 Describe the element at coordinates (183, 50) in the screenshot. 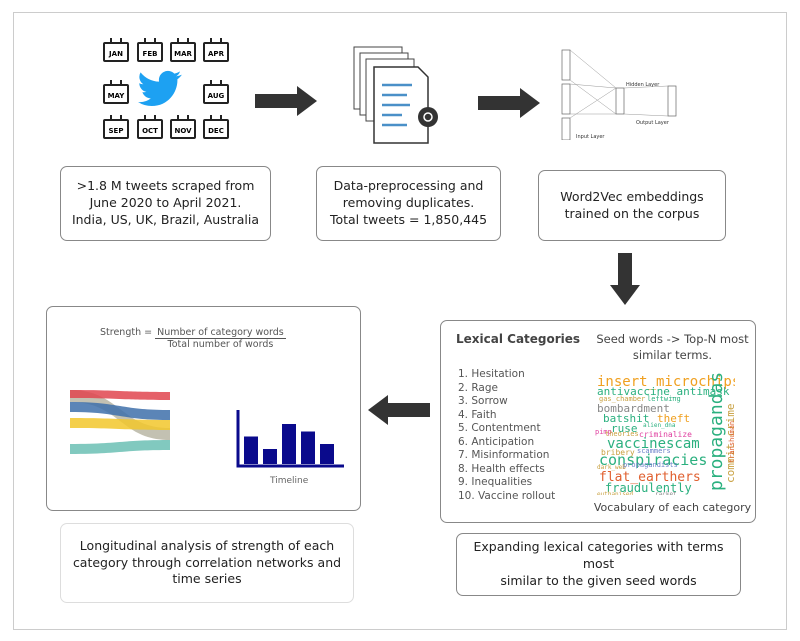

I see `calendar-mar-icon: MAR` at that location.